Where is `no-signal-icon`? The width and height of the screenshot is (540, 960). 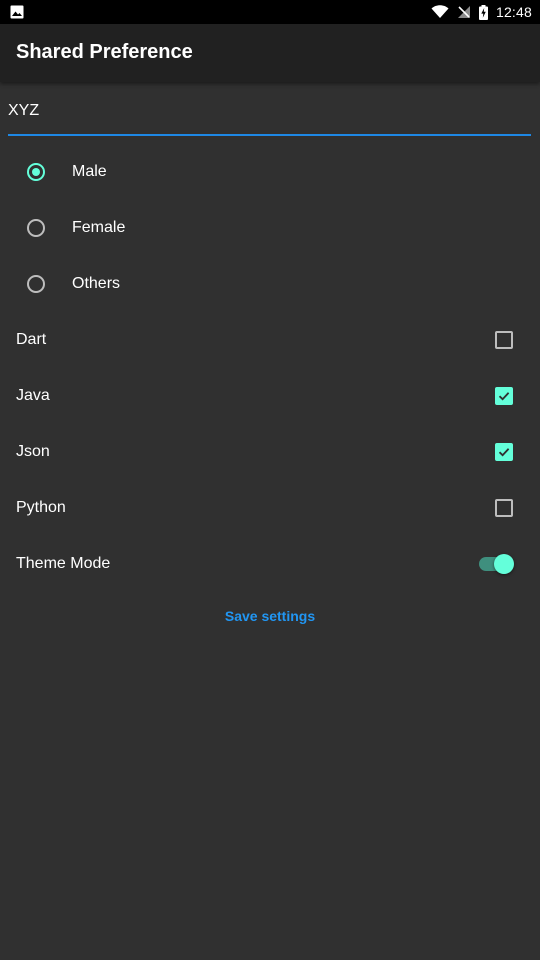 no-signal-icon is located at coordinates (464, 12).